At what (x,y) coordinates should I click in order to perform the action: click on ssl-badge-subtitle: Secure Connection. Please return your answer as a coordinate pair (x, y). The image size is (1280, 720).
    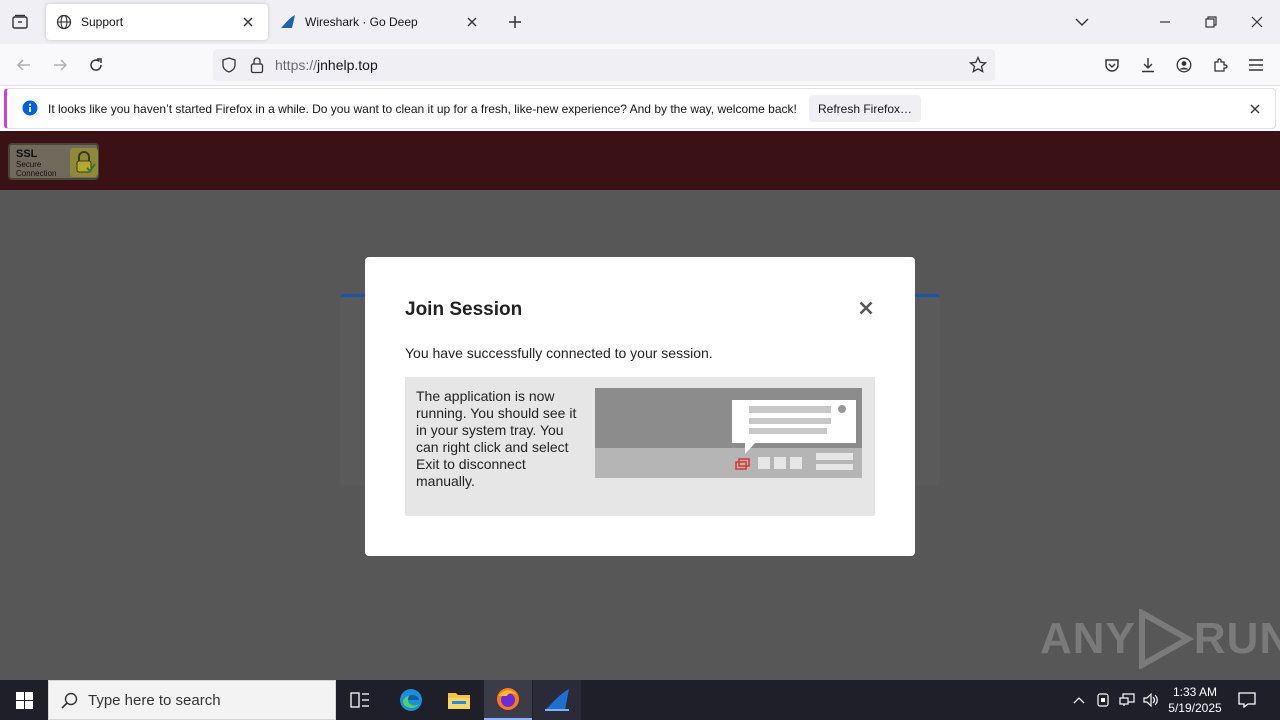
    Looking at the image, I should click on (36, 169).